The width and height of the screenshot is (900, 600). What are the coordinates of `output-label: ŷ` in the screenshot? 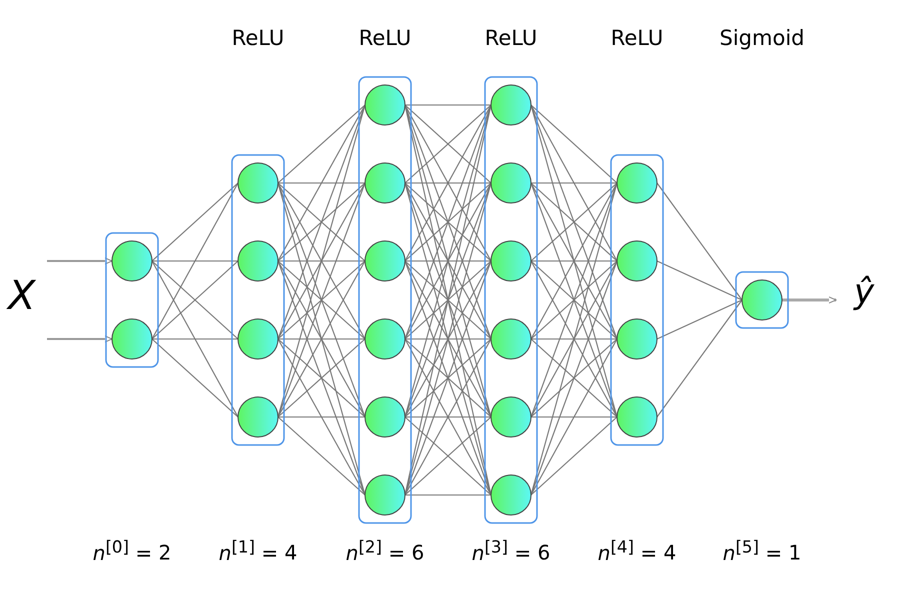 It's located at (864, 293).